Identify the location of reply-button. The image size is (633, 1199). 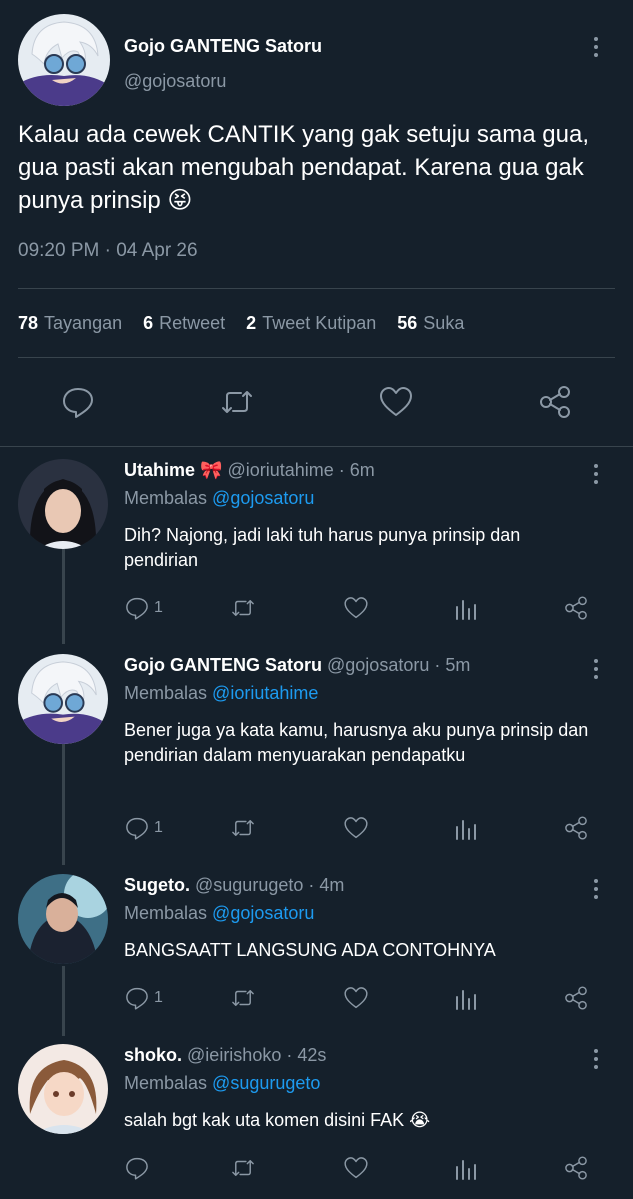
(139, 1168).